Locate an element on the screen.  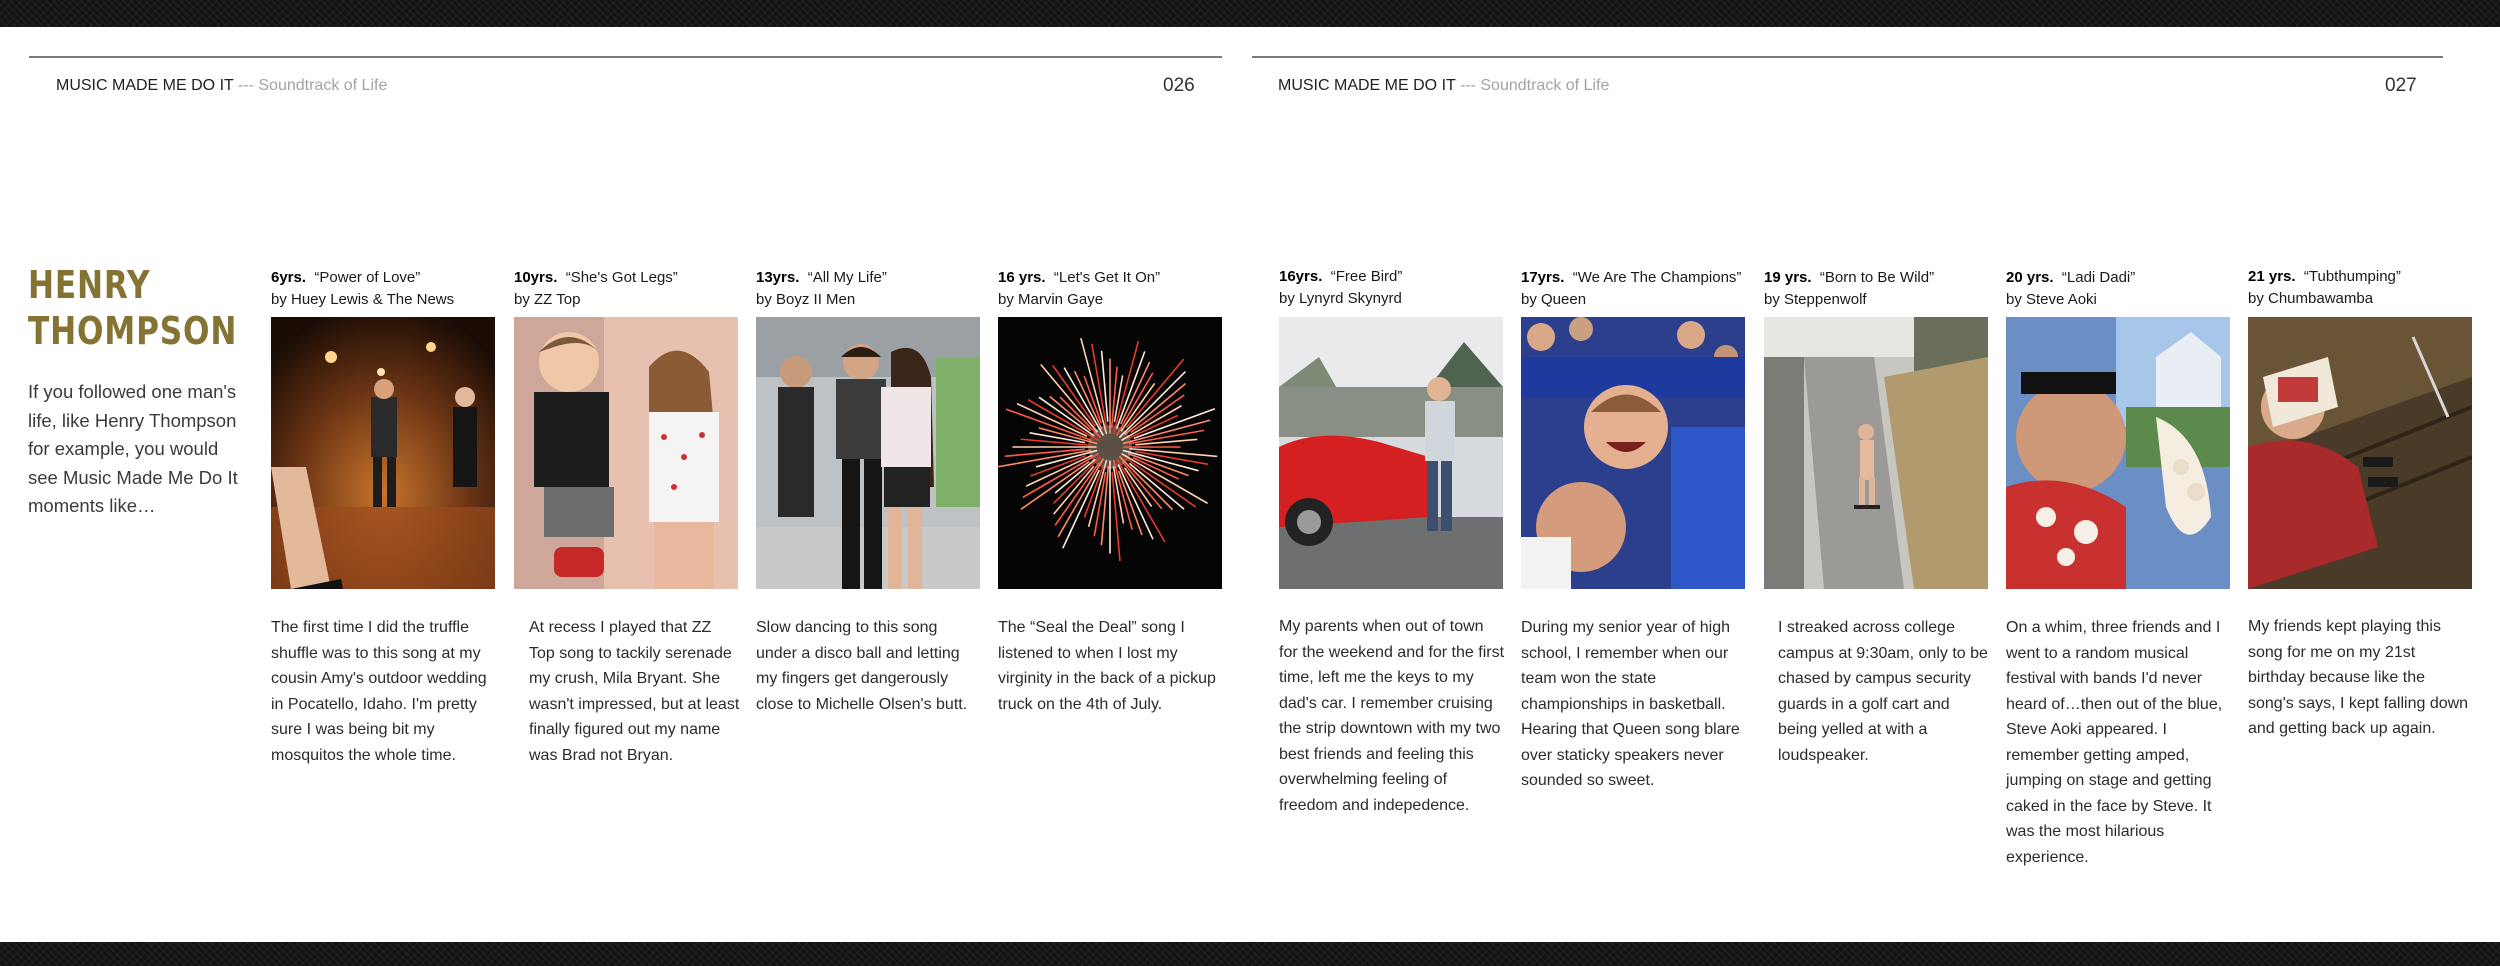
entry-age: 13yrs. is located at coordinates (778, 277).